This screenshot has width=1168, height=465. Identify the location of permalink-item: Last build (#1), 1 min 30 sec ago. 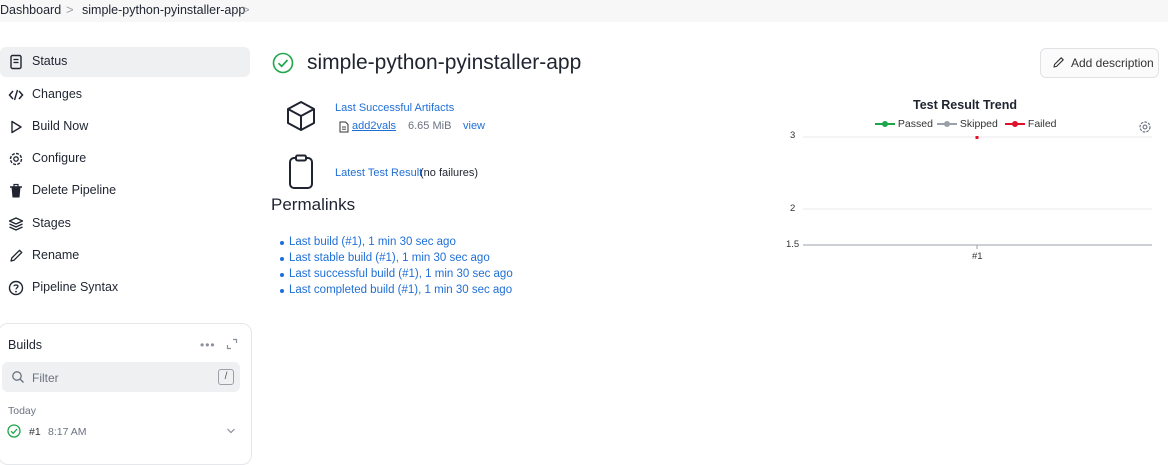
(368, 242).